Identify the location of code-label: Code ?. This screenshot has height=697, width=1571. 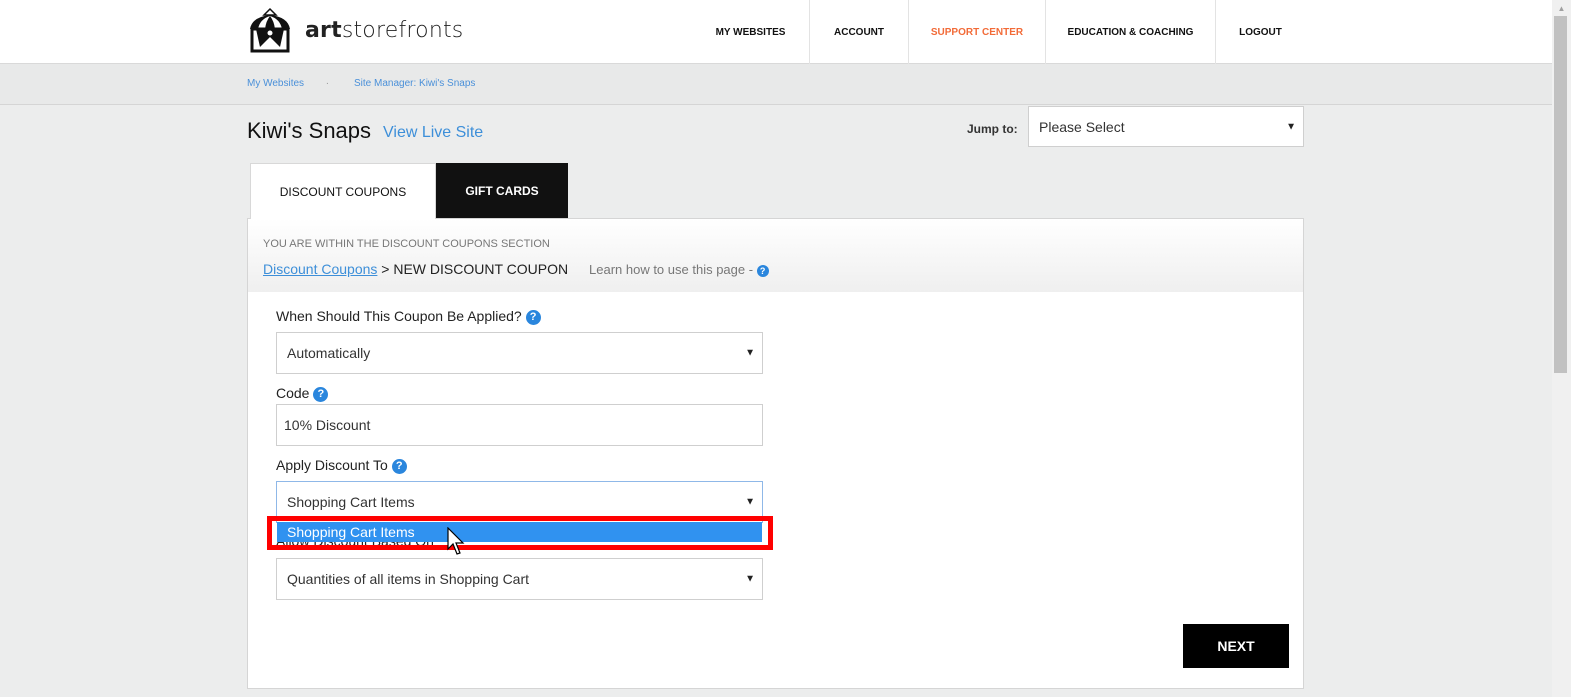
(302, 393).